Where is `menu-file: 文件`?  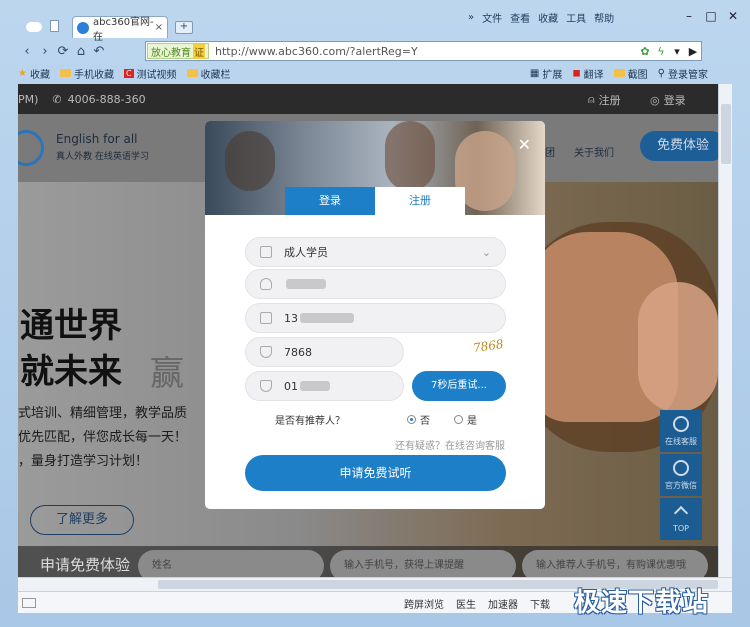
menu-file: 文件 is located at coordinates (492, 17).